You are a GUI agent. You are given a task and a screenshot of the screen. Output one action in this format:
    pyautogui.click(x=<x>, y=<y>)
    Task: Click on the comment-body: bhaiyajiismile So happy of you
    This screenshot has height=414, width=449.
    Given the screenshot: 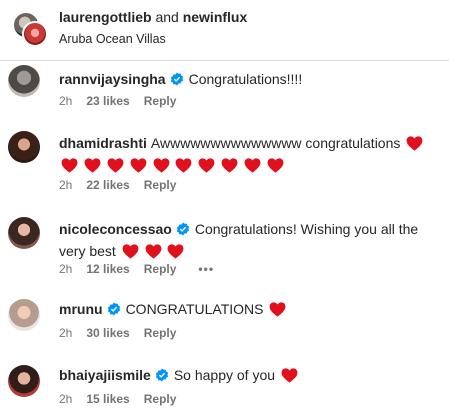 What is the action you would take?
    pyautogui.click(x=250, y=375)
    